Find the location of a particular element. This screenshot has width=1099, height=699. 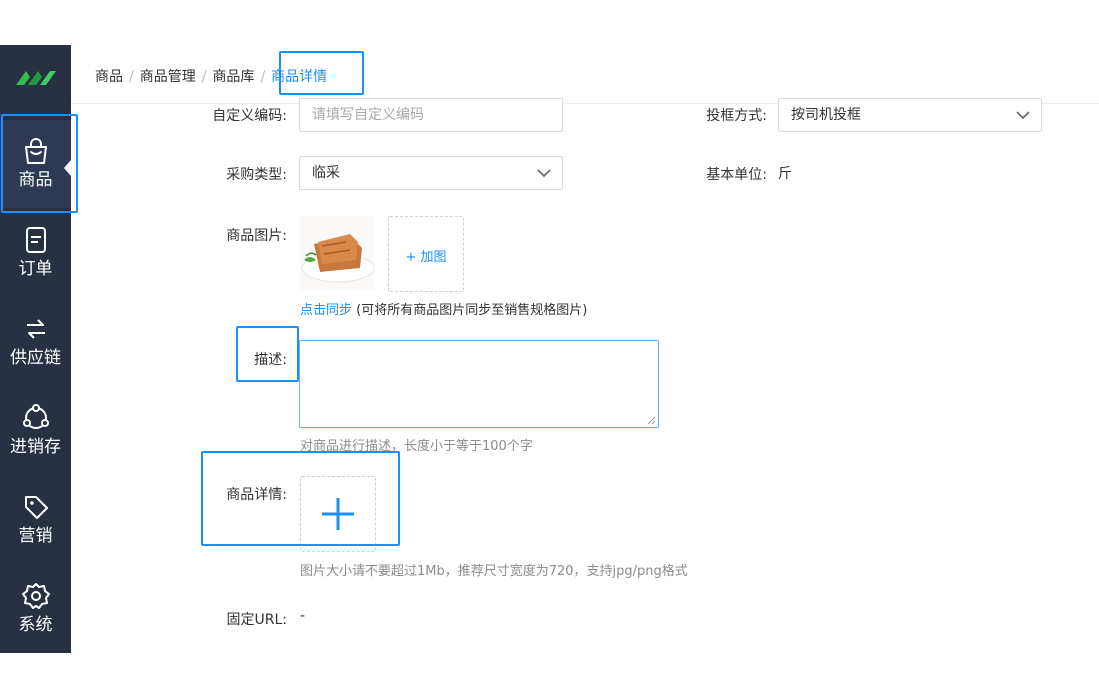

product-image-label: 商品图片: is located at coordinates (256, 236).